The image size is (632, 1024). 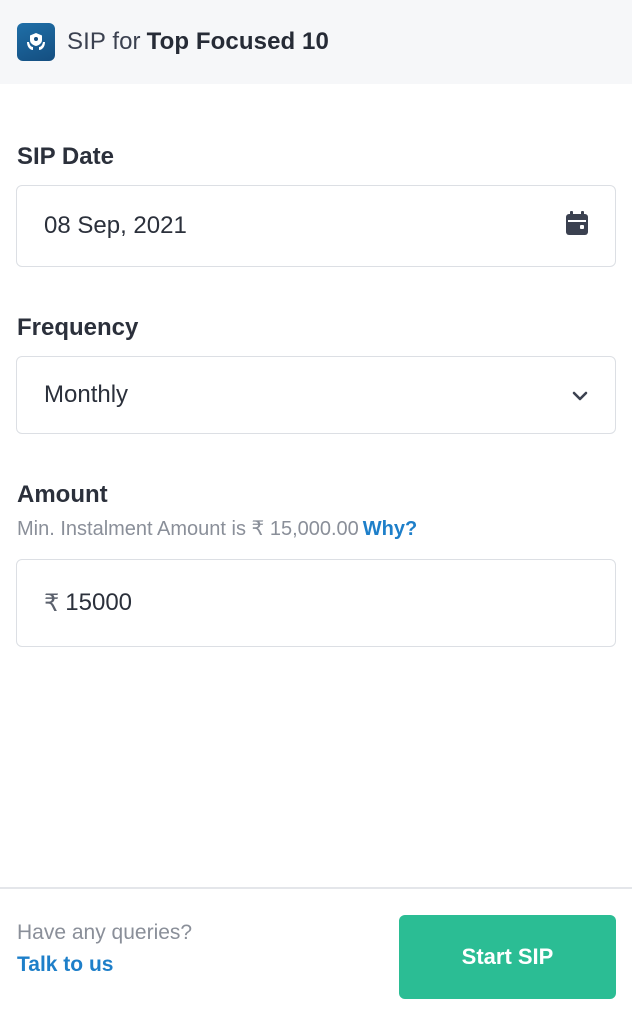 What do you see at coordinates (105, 932) in the screenshot?
I see `queries-text: Have any queries?` at bounding box center [105, 932].